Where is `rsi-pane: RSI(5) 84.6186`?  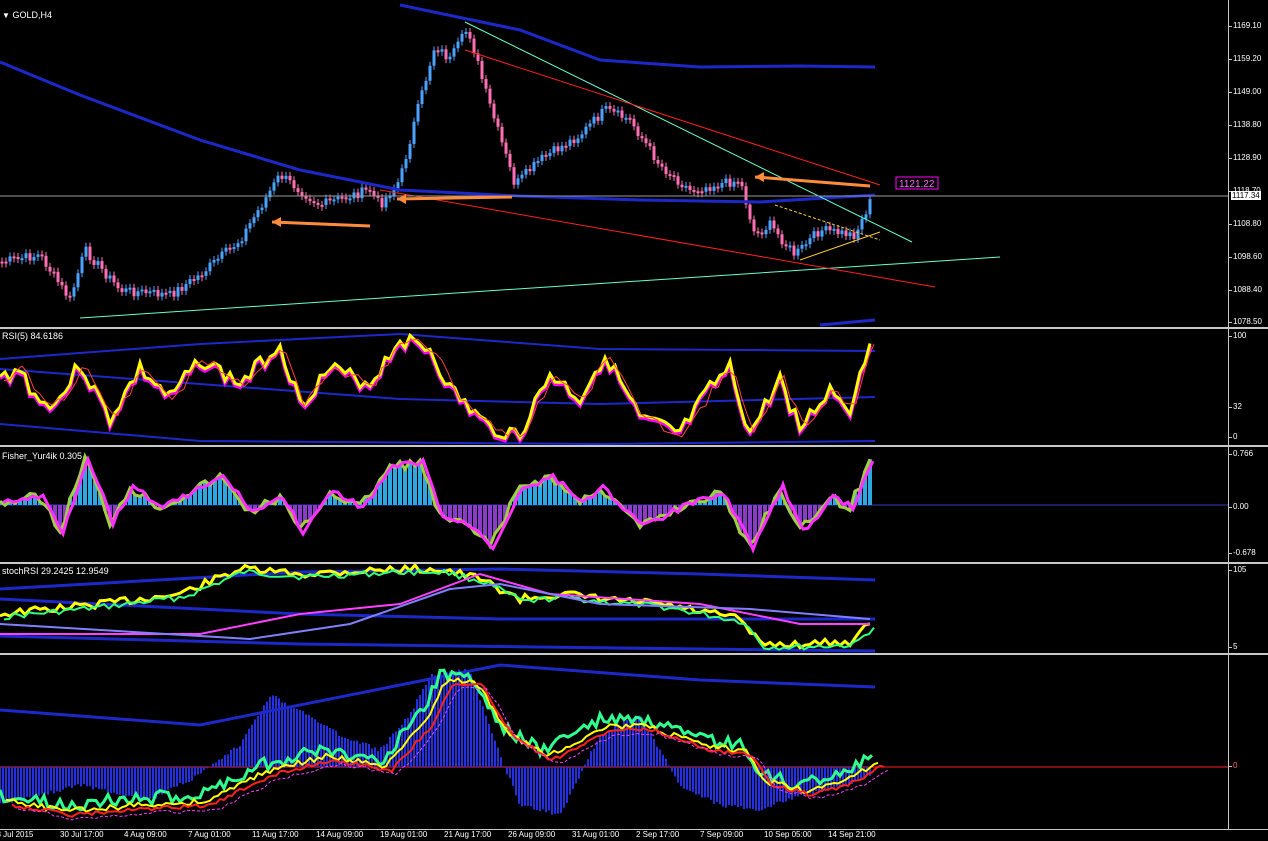
rsi-pane: RSI(5) 84.6186 is located at coordinates (614, 387).